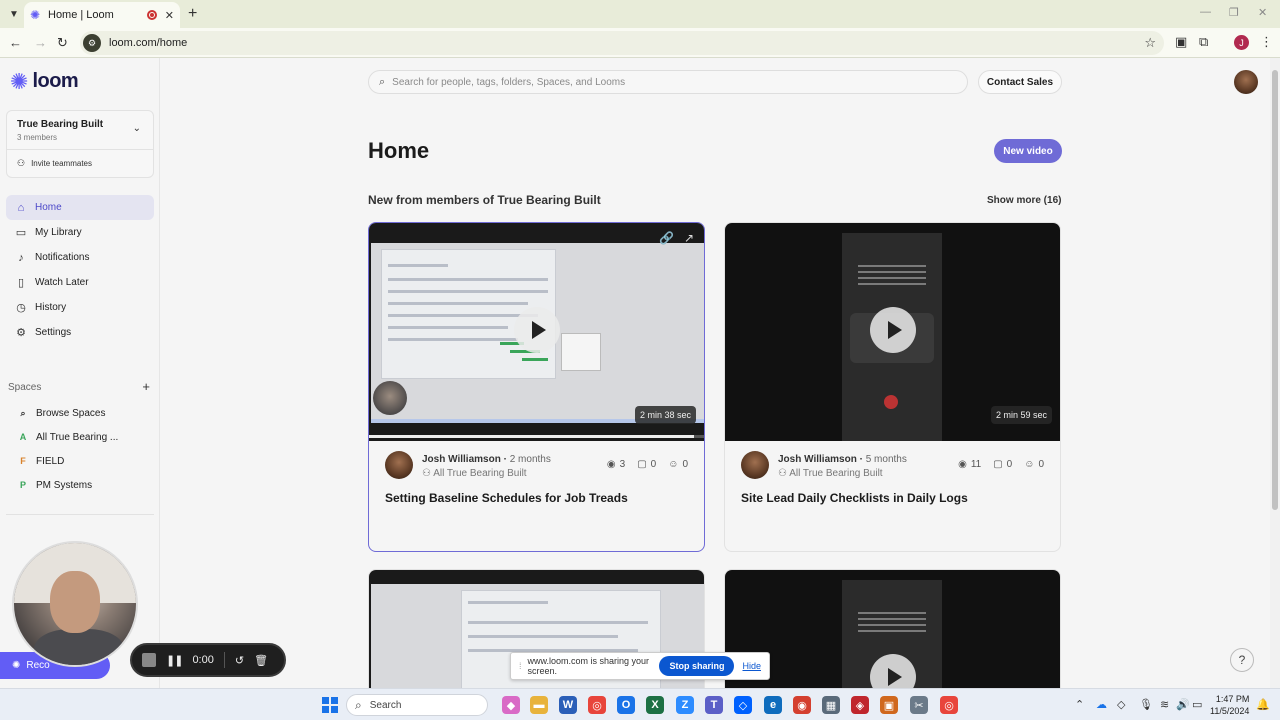  Describe the element at coordinates (689, 238) in the screenshot. I see `open-external-icon: ↗` at that location.